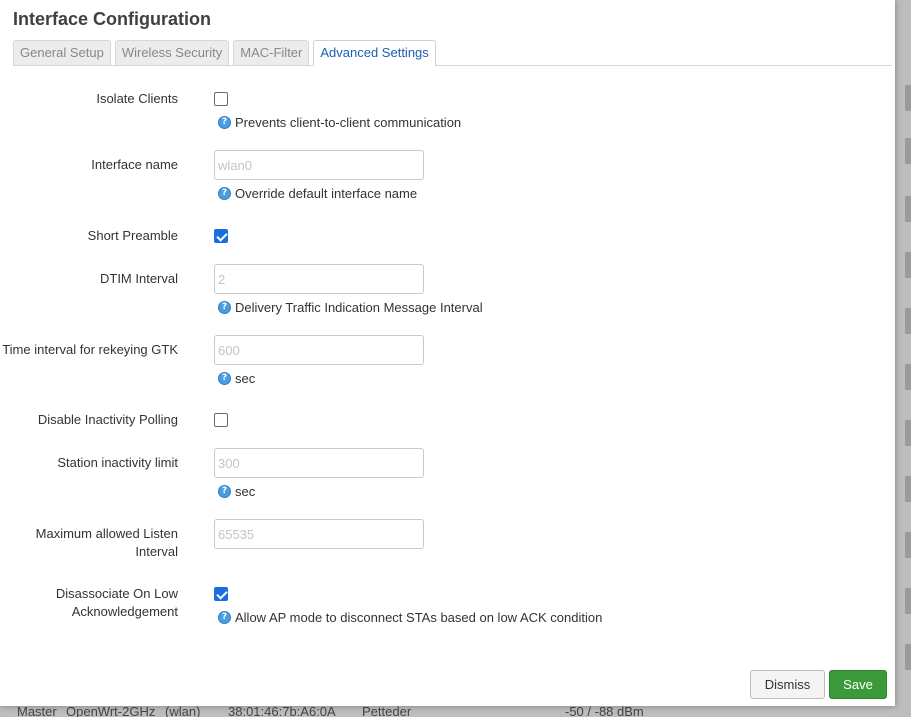  I want to click on help-text: Override default interface name, so click(326, 193).